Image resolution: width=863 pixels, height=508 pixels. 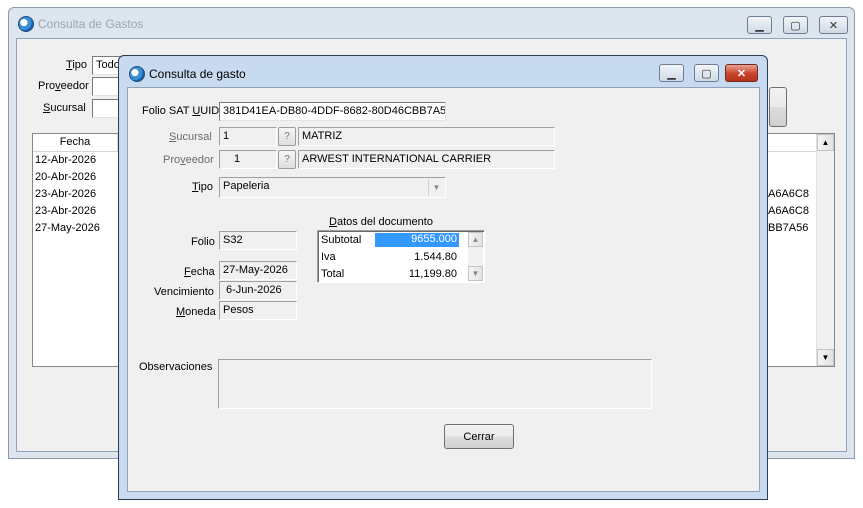 What do you see at coordinates (64, 108) in the screenshot?
I see `sucursal-filter-label: Sucursal` at bounding box center [64, 108].